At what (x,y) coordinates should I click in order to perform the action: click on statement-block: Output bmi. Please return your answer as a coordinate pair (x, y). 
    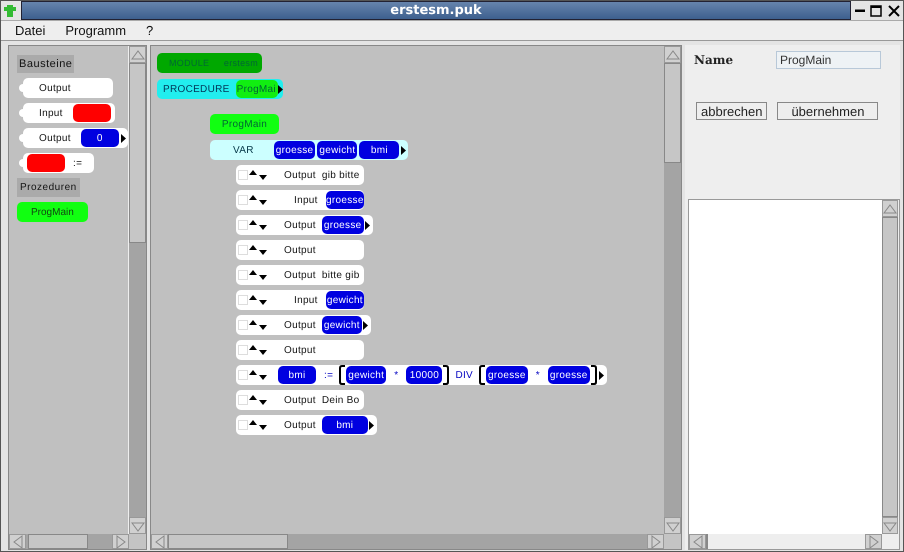
    Looking at the image, I should click on (306, 425).